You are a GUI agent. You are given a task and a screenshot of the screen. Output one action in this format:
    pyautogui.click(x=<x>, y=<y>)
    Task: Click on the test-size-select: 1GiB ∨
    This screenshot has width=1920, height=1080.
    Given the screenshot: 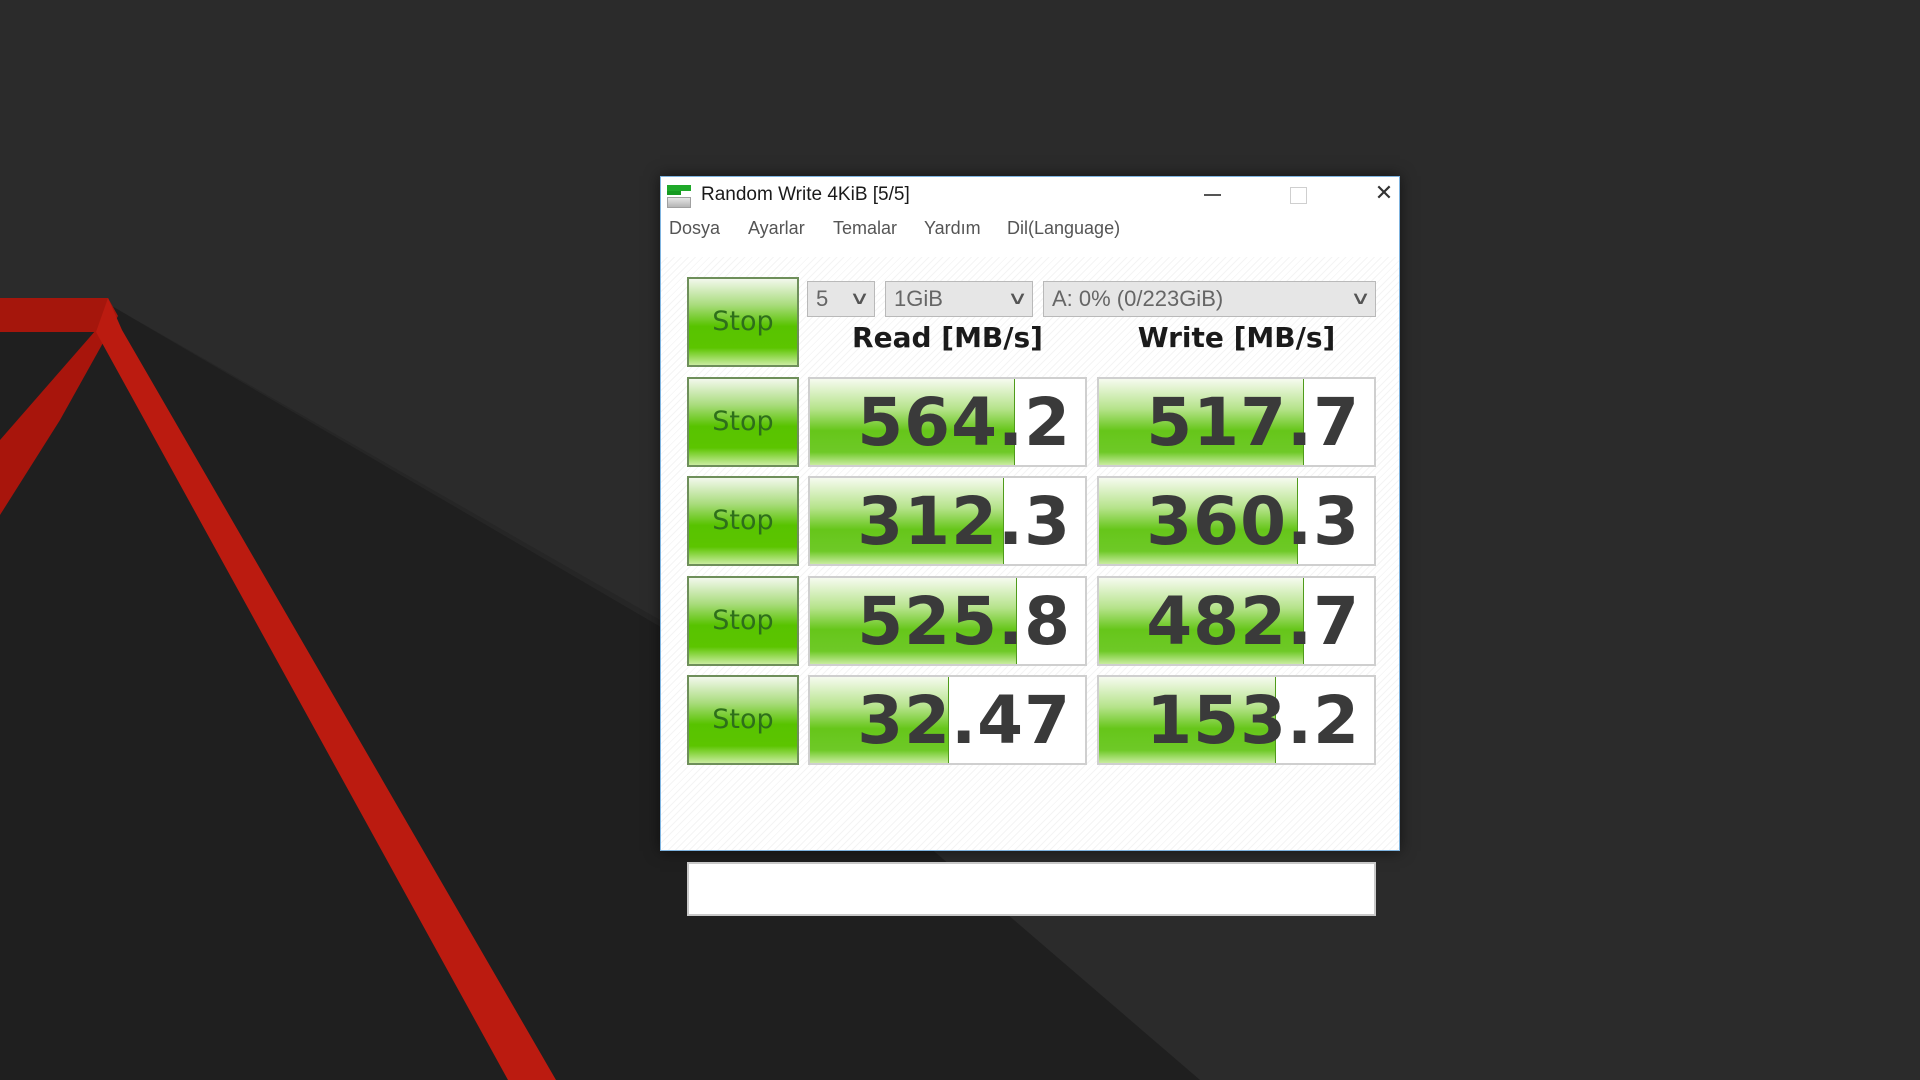 What is the action you would take?
    pyautogui.click(x=959, y=299)
    